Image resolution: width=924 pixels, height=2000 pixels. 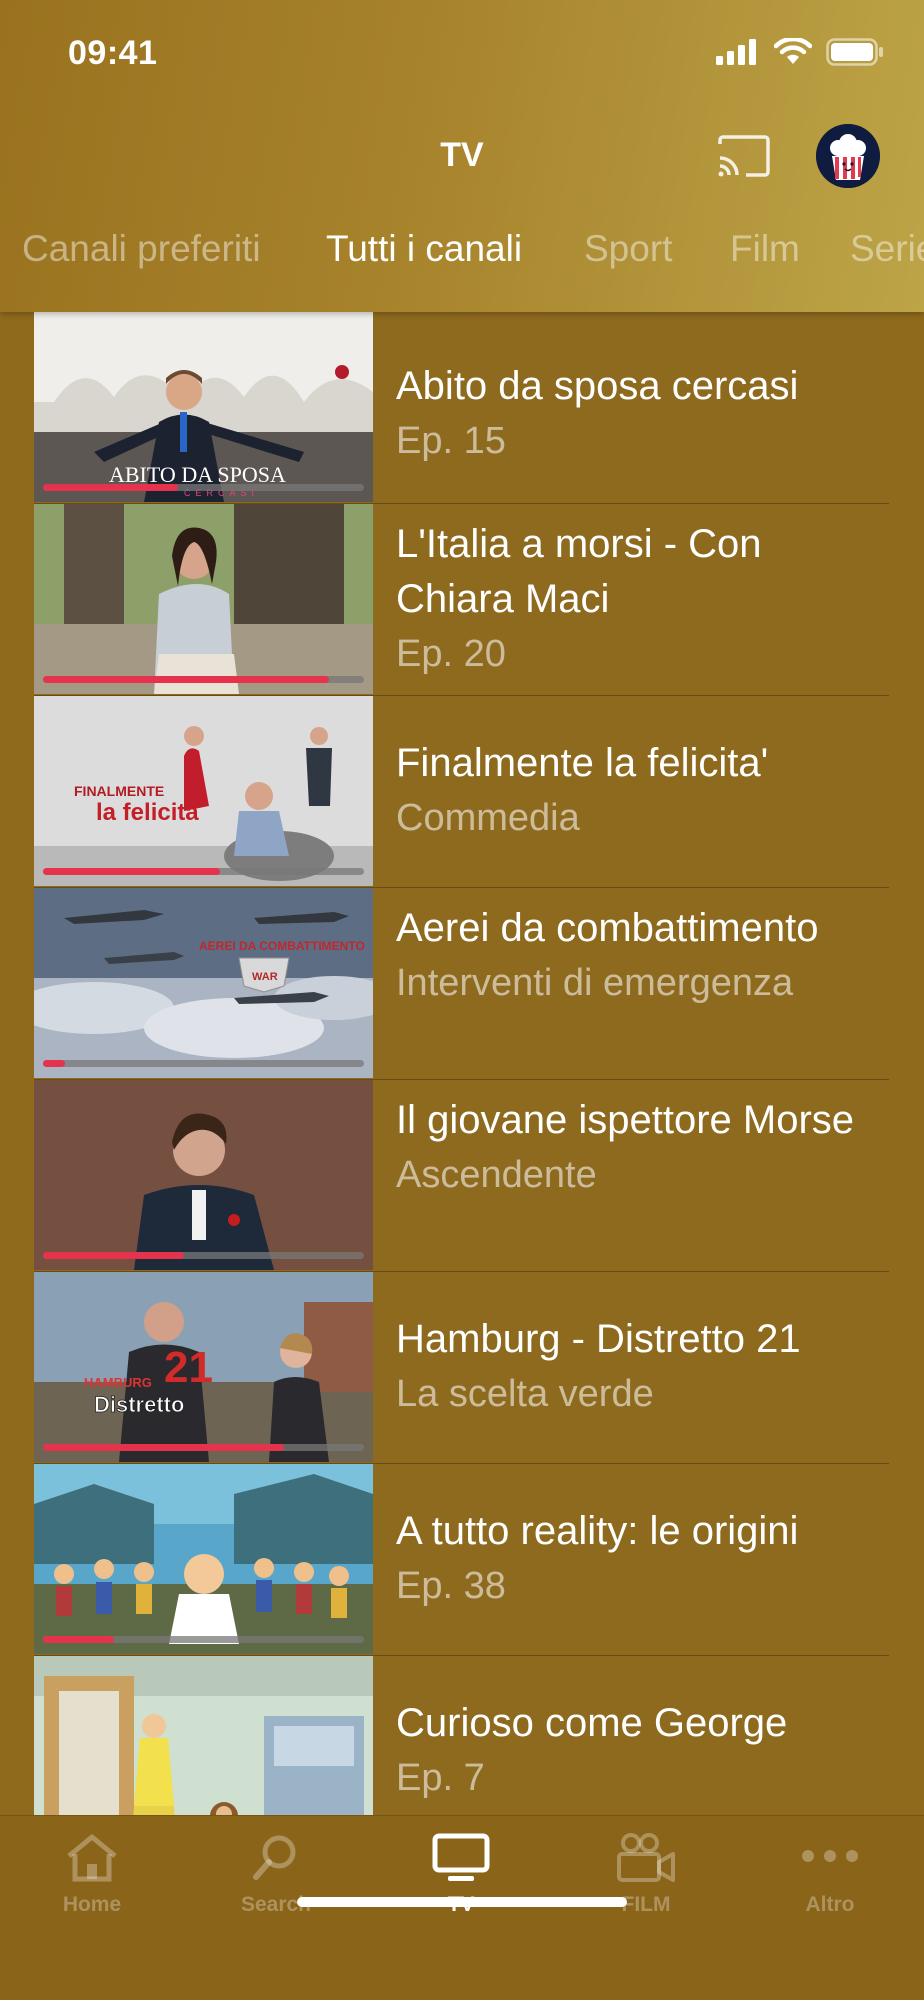 What do you see at coordinates (113, 53) in the screenshot?
I see `status-time: 09:41` at bounding box center [113, 53].